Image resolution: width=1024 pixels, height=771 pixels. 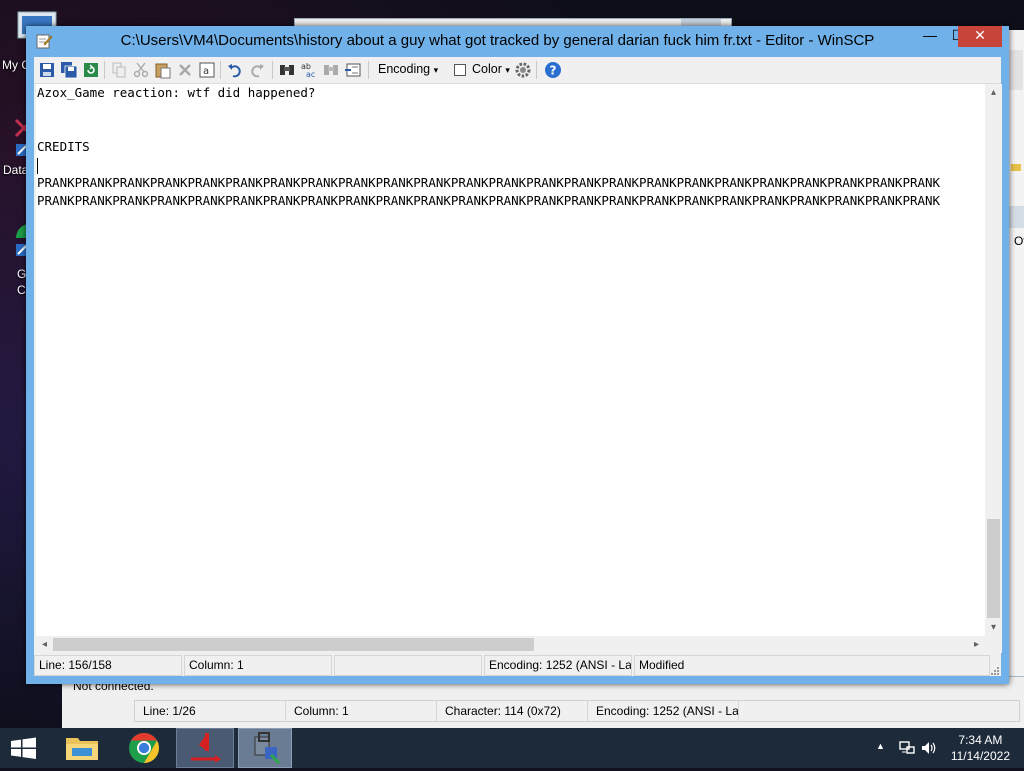 I want to click on color-checkbox, so click(x=460, y=70).